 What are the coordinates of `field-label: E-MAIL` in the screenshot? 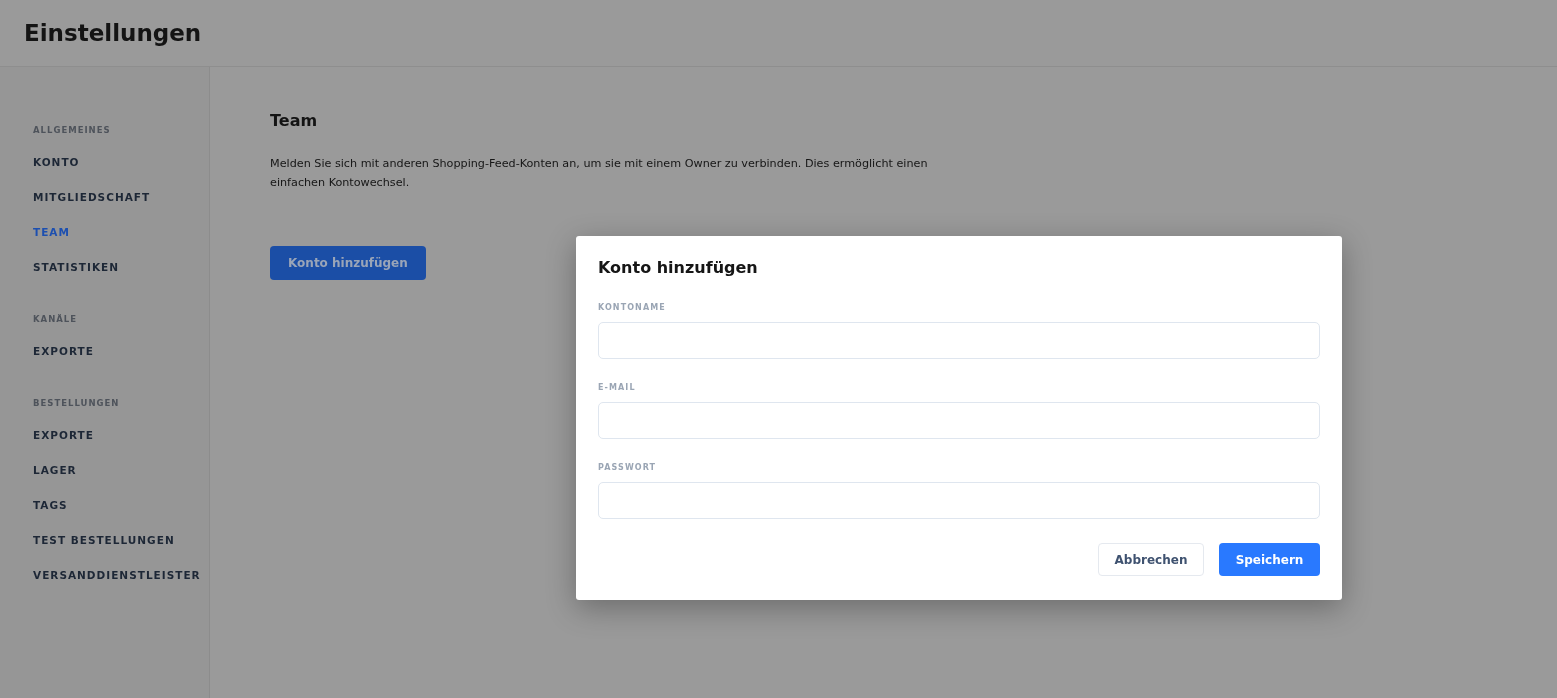 It's located at (617, 387).